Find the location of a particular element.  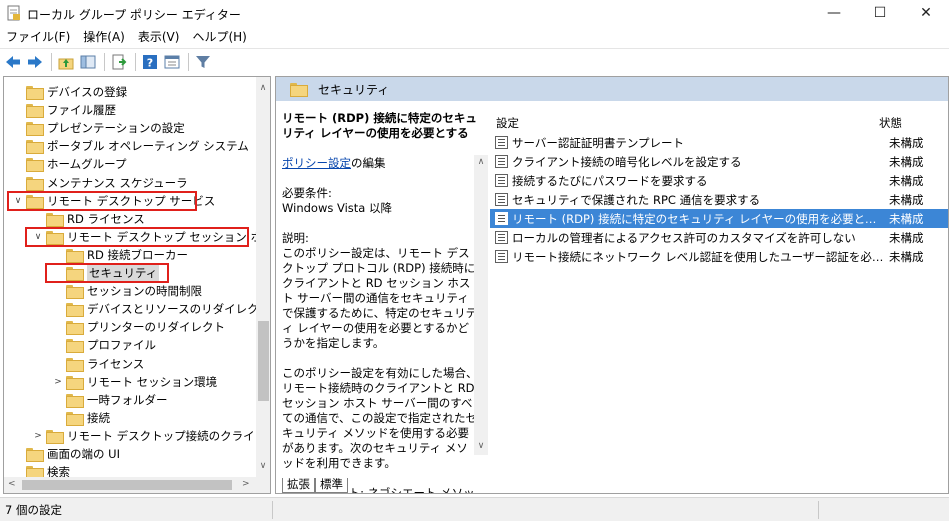

setting-row: サーバー認証証明書テンプレート 未構成 is located at coordinates (719, 142).